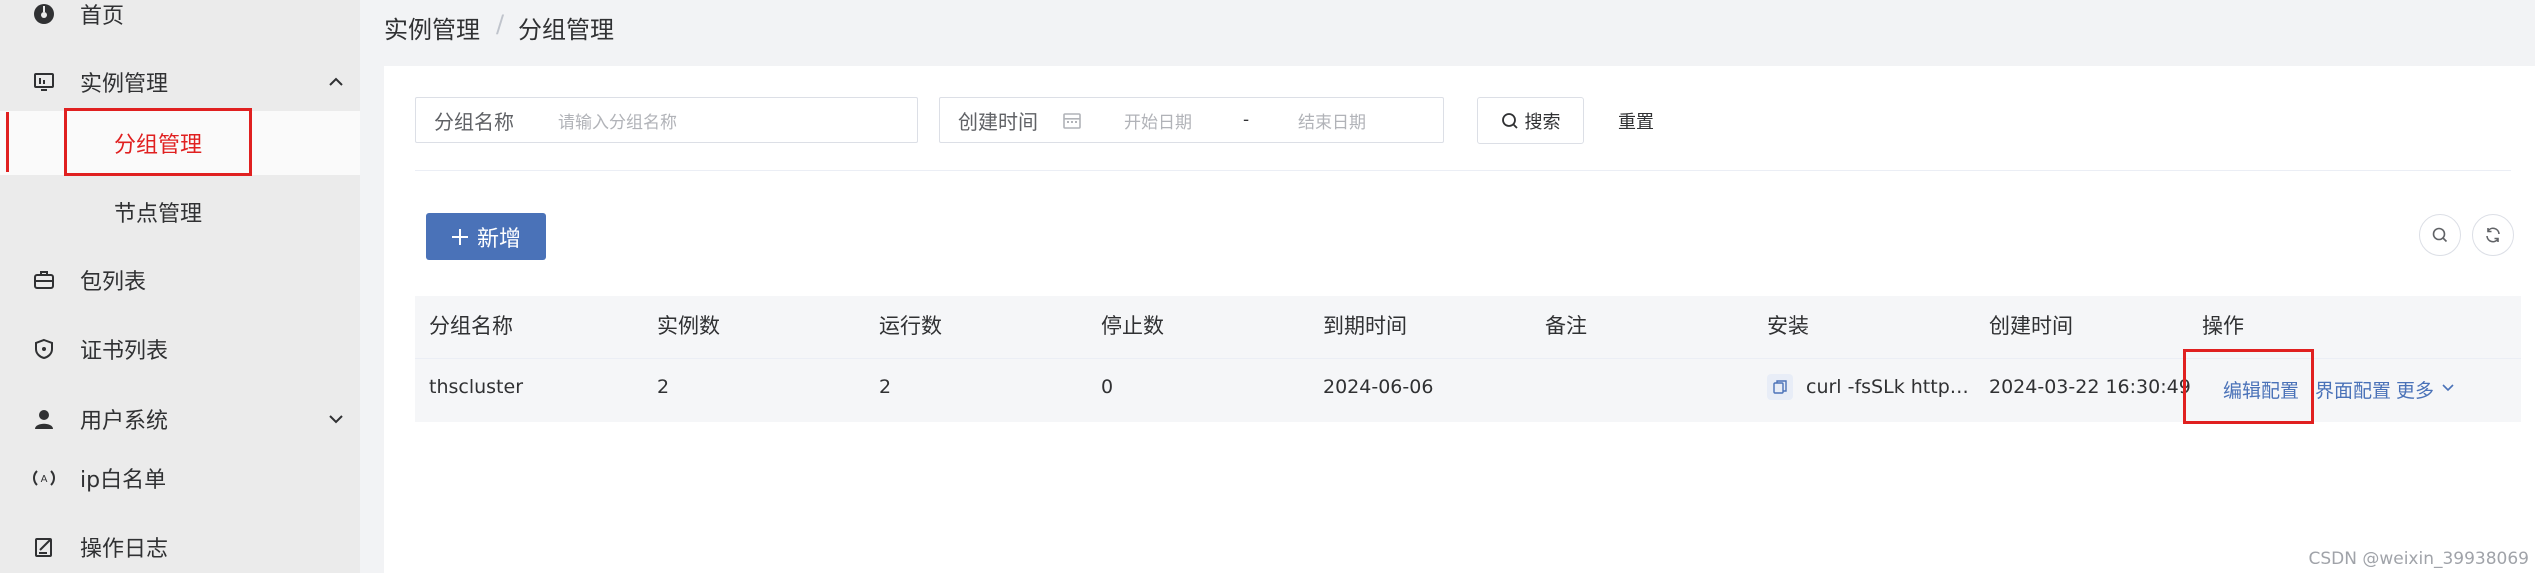 Image resolution: width=2535 pixels, height=573 pixels. What do you see at coordinates (476, 387) in the screenshot?
I see `cell-group-name: thscluster` at bounding box center [476, 387].